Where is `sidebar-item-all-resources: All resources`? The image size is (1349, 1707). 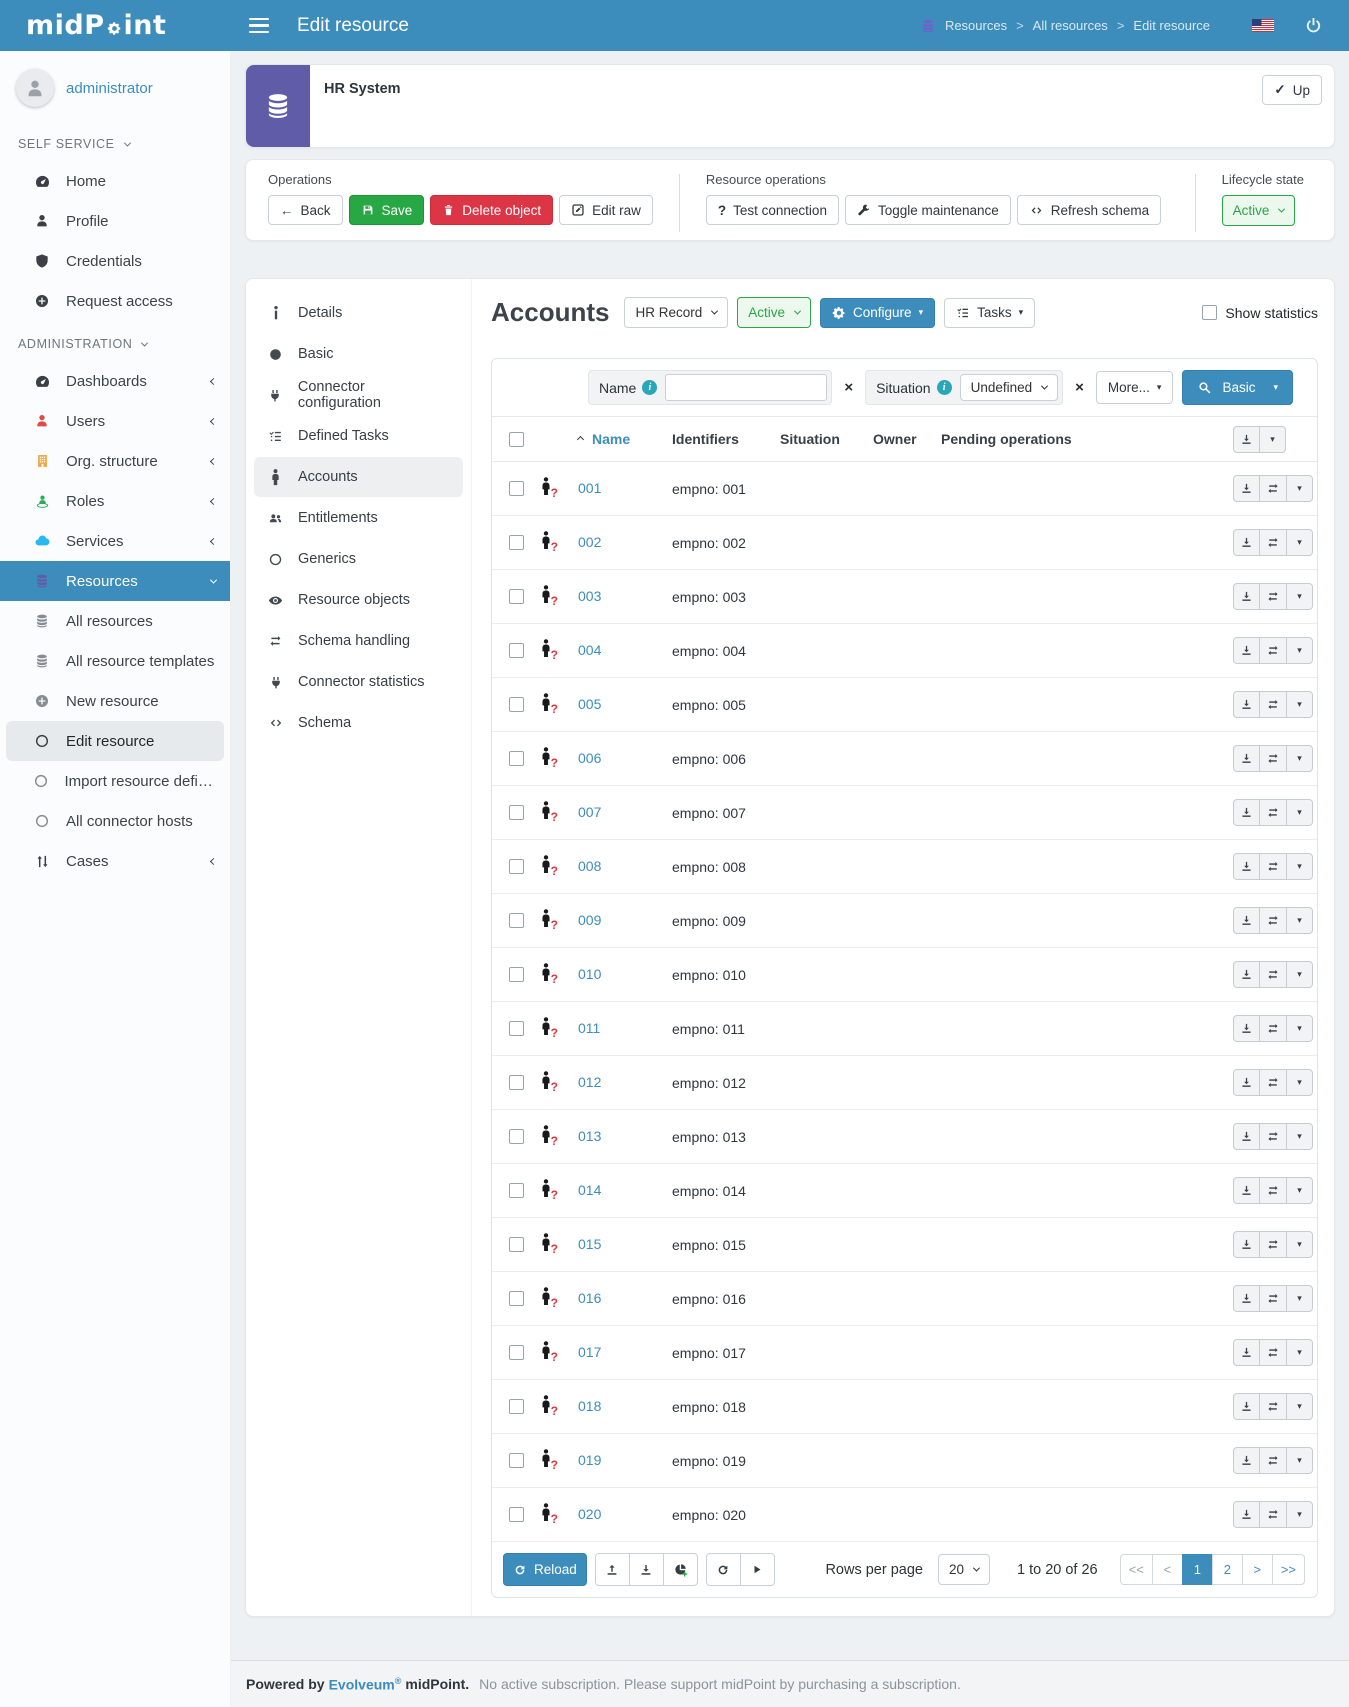 sidebar-item-all-resources: All resources is located at coordinates (115, 621).